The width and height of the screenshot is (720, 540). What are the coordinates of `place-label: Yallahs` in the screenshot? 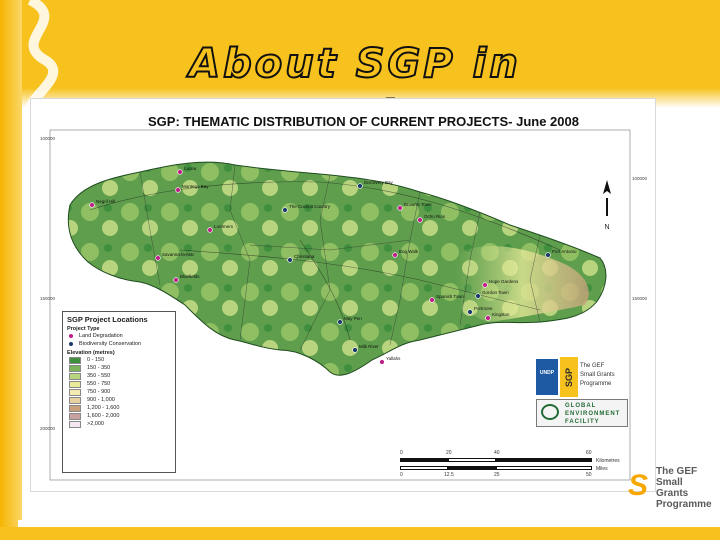 It's located at (393, 358).